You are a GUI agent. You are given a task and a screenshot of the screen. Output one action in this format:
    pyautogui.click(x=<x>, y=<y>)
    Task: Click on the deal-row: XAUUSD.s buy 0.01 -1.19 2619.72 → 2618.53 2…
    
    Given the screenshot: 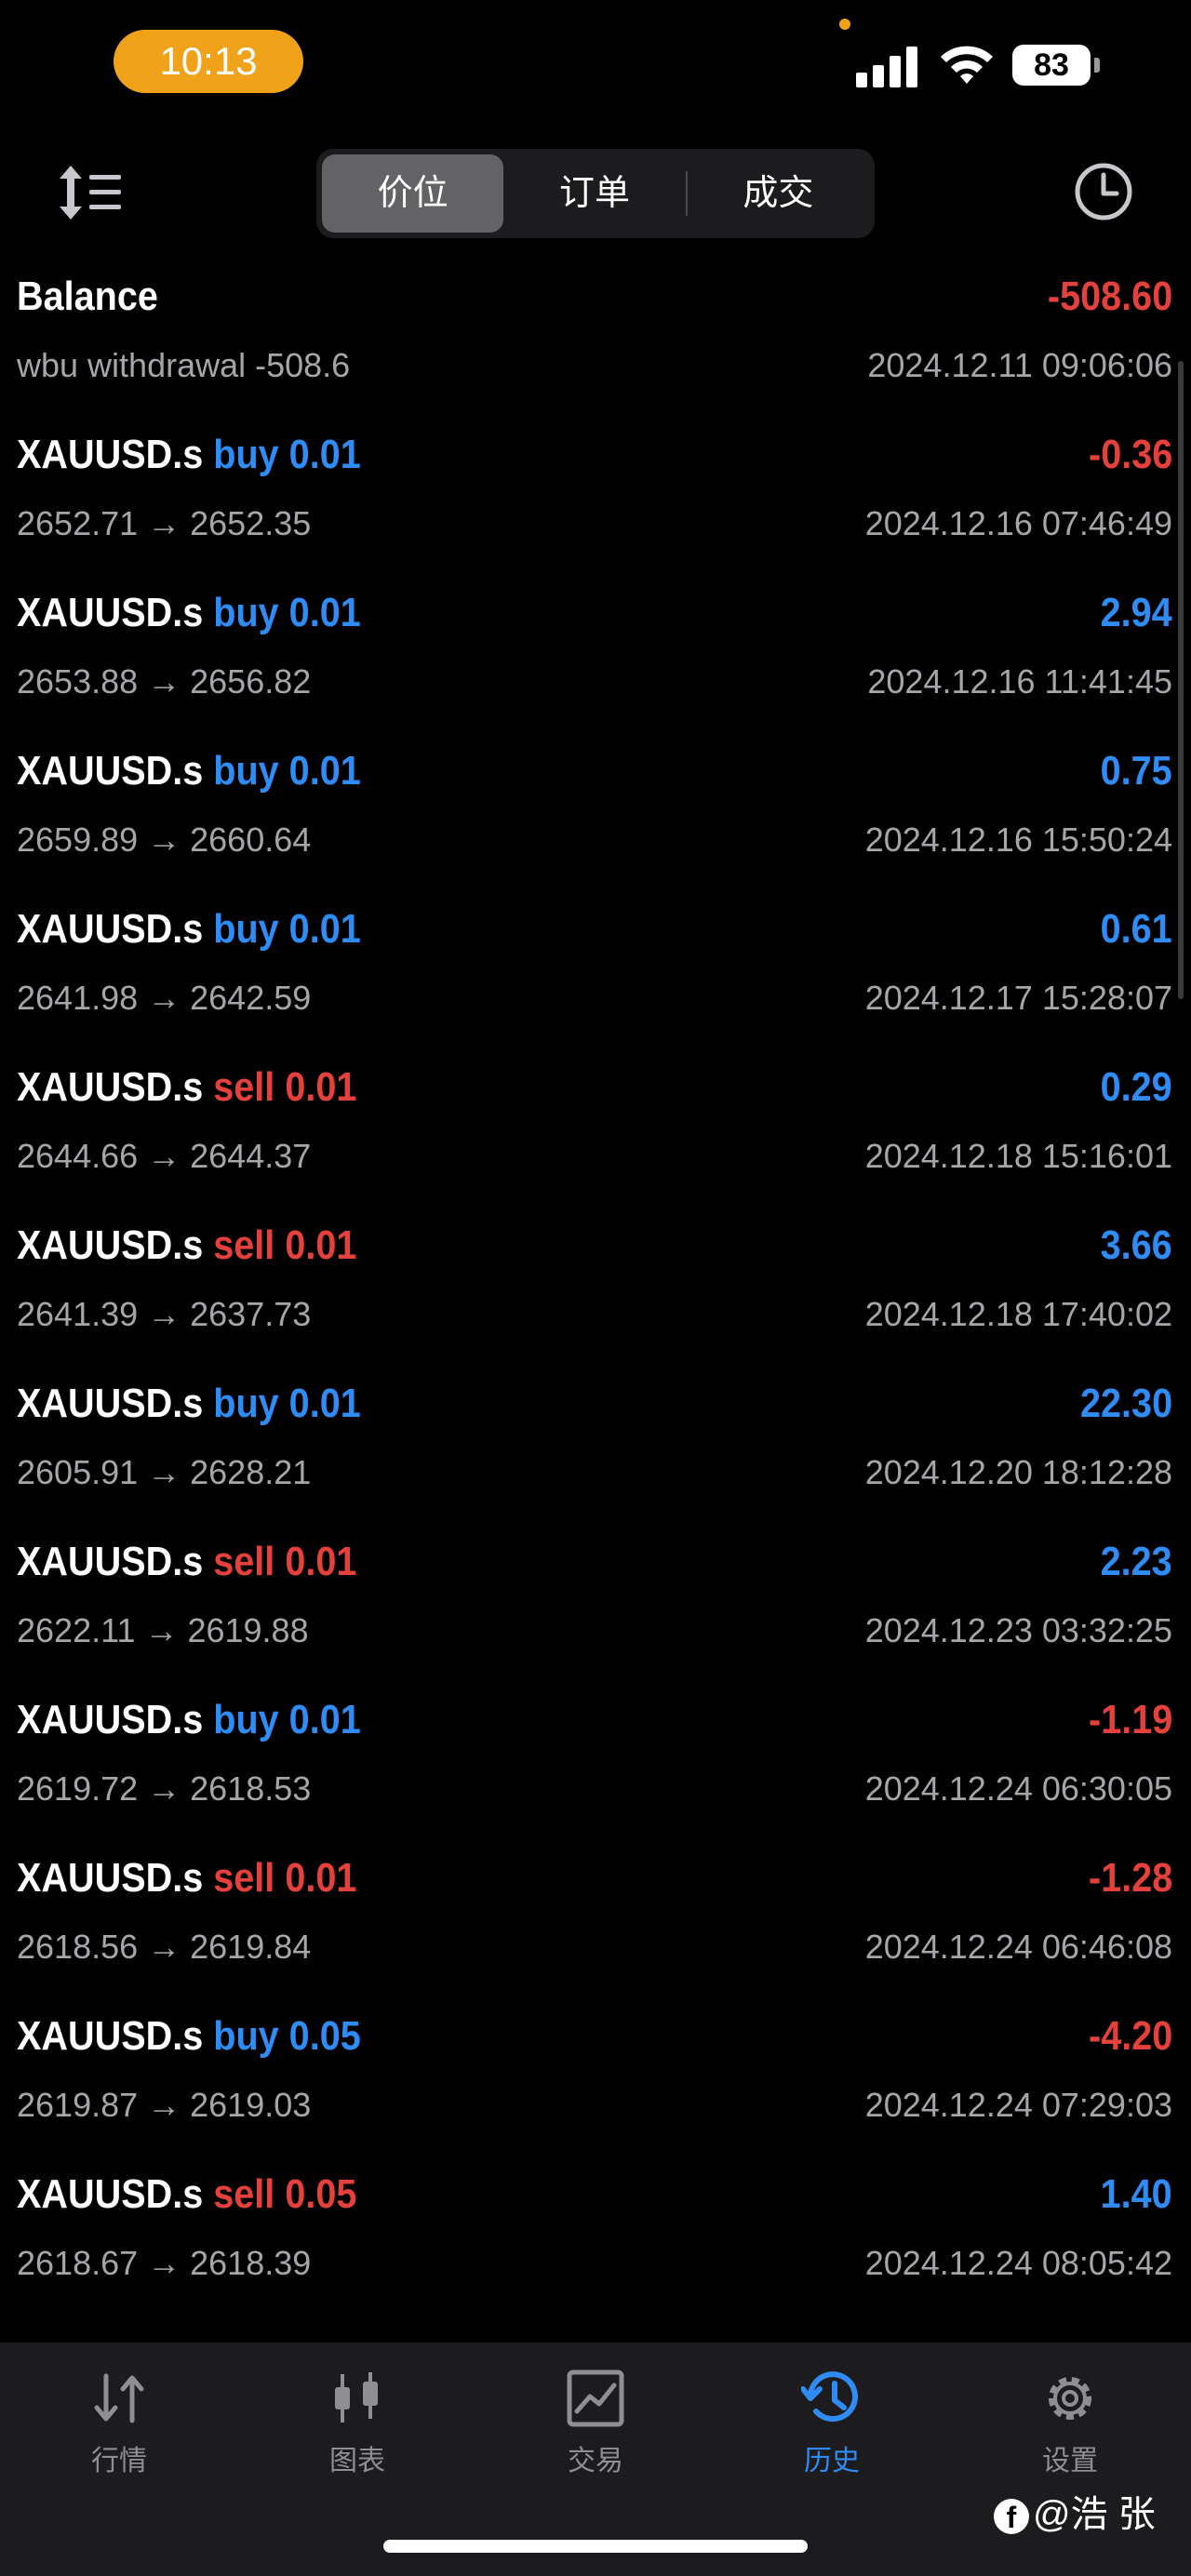 What is the action you would take?
    pyautogui.click(x=595, y=1772)
    